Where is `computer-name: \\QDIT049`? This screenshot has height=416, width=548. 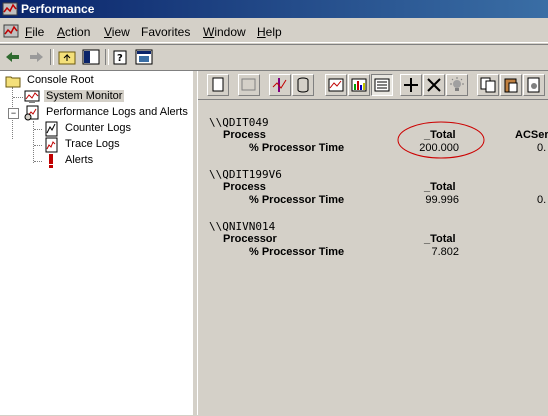 computer-name: \\QDIT049 is located at coordinates (239, 122).